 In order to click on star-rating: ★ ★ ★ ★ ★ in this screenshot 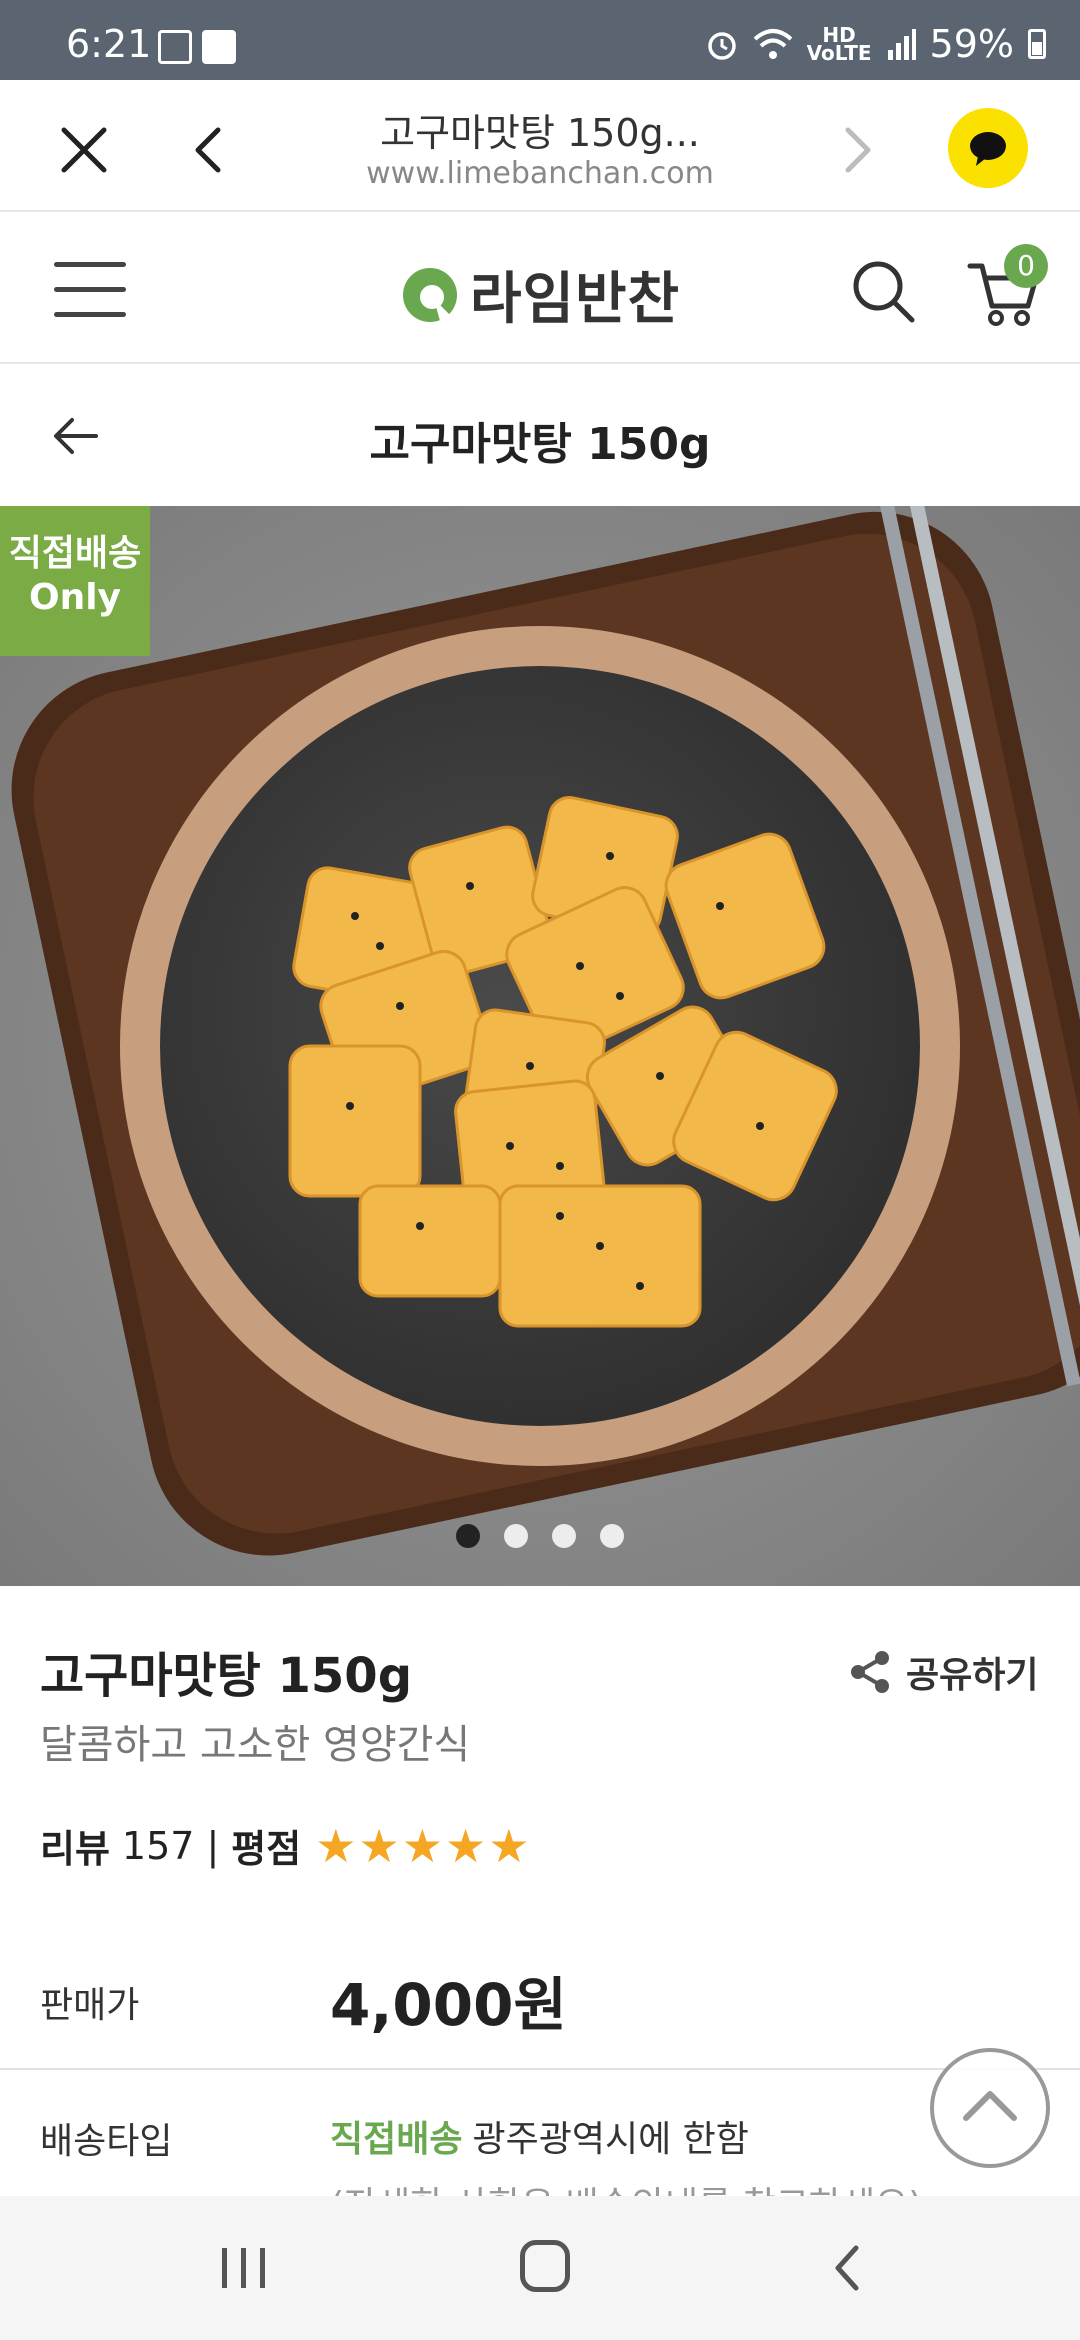, I will do `click(422, 1846)`.